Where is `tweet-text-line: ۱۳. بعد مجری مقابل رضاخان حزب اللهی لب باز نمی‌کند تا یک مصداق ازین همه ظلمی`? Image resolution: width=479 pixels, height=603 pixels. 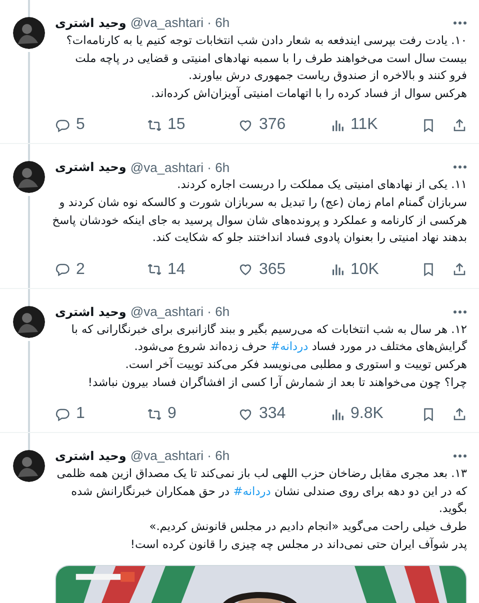 tweet-text-line: ۱۳. بعد مجری مقابل رضاخان حزب اللهی لب باز نمی‌کند تا یک مصداق ازین همه ظلمی is located at coordinates (261, 473).